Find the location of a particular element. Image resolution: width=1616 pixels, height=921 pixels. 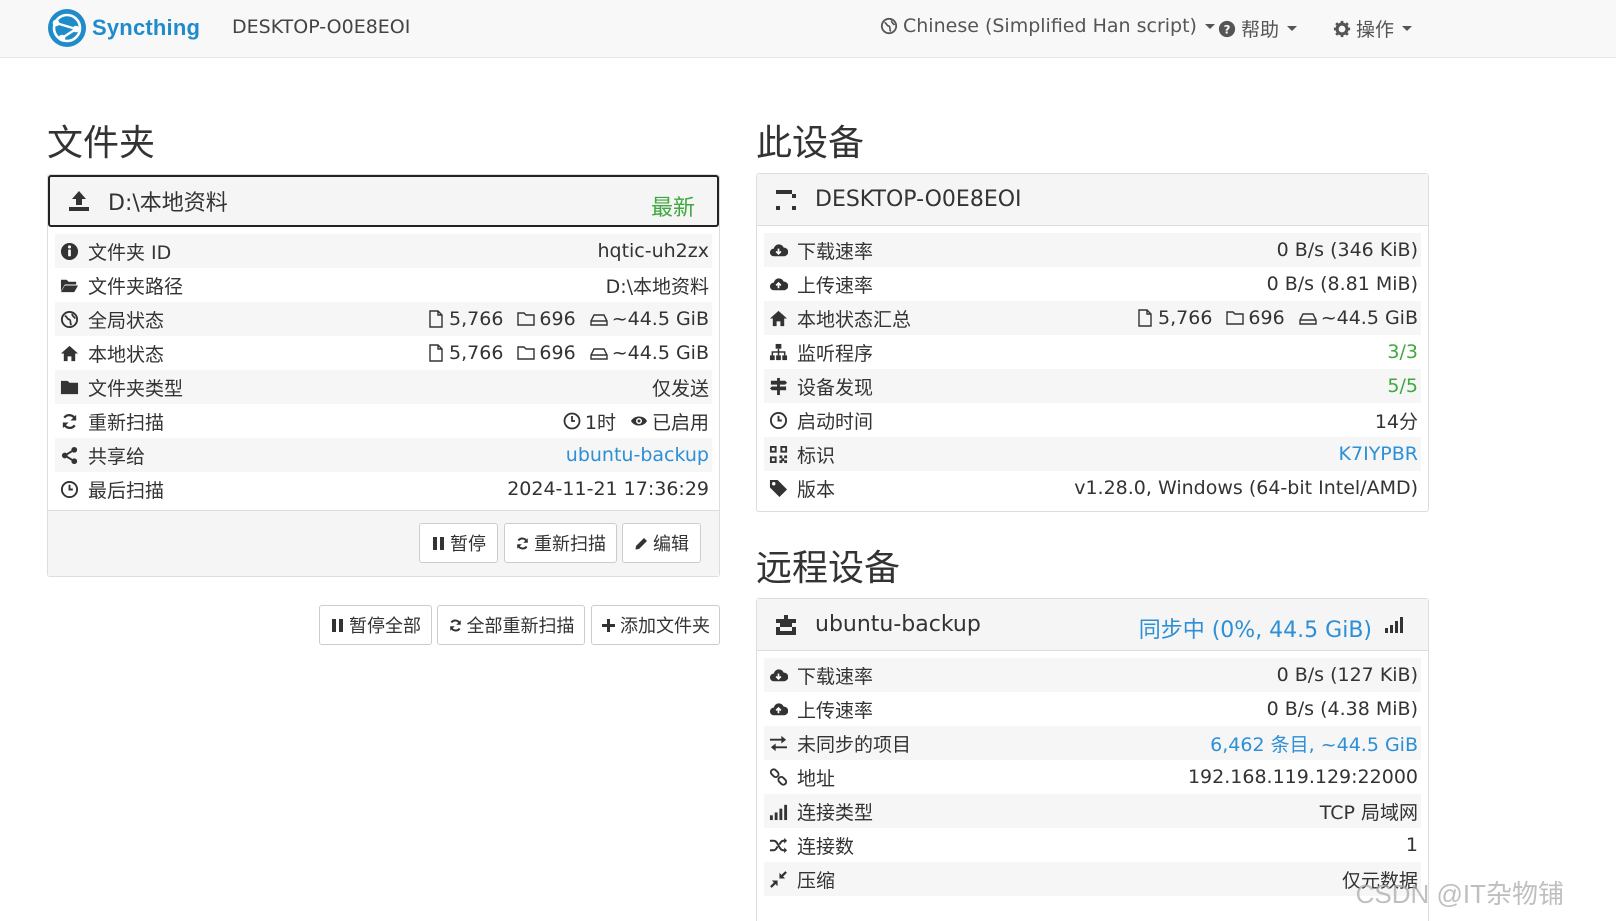

shared-device-link: ubuntu-backup is located at coordinates (637, 455).